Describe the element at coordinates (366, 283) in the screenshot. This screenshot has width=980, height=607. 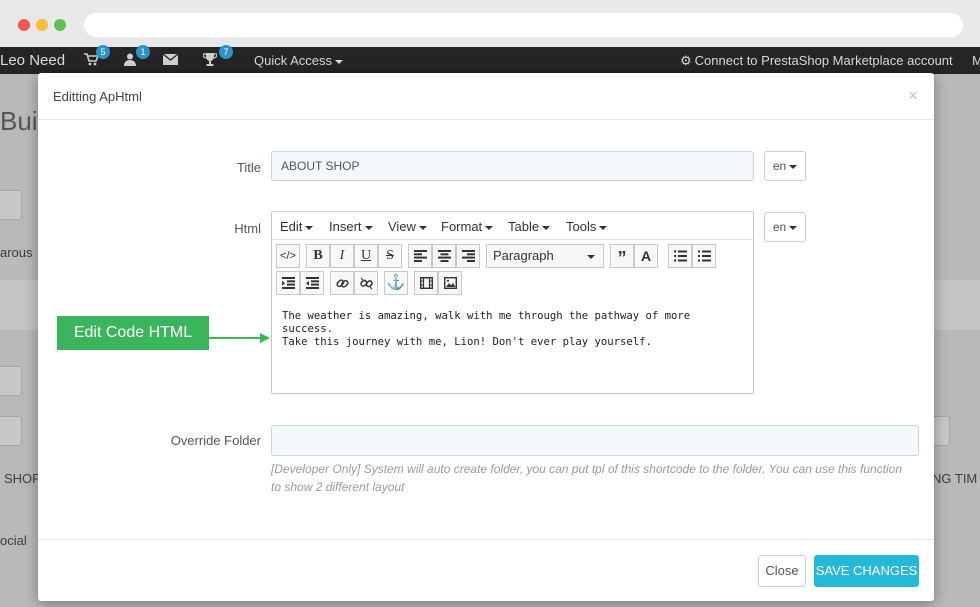
I see `unlink-icon` at that location.